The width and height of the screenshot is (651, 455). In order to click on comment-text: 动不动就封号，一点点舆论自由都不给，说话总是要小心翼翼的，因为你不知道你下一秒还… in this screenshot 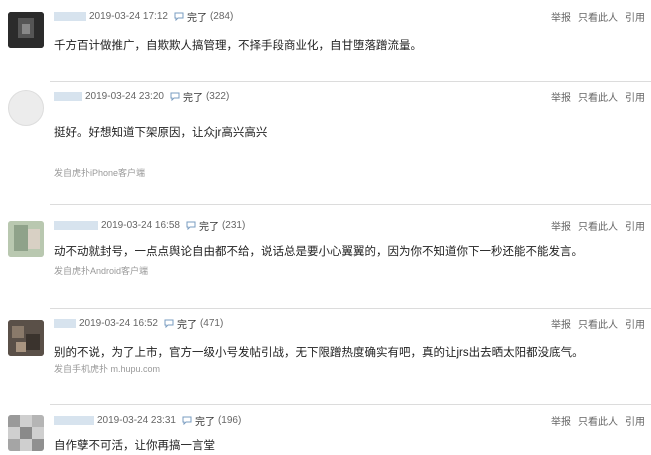, I will do `click(318, 252)`.